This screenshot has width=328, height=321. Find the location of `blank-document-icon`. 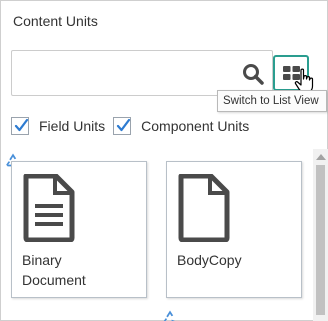

blank-document-icon is located at coordinates (204, 208).